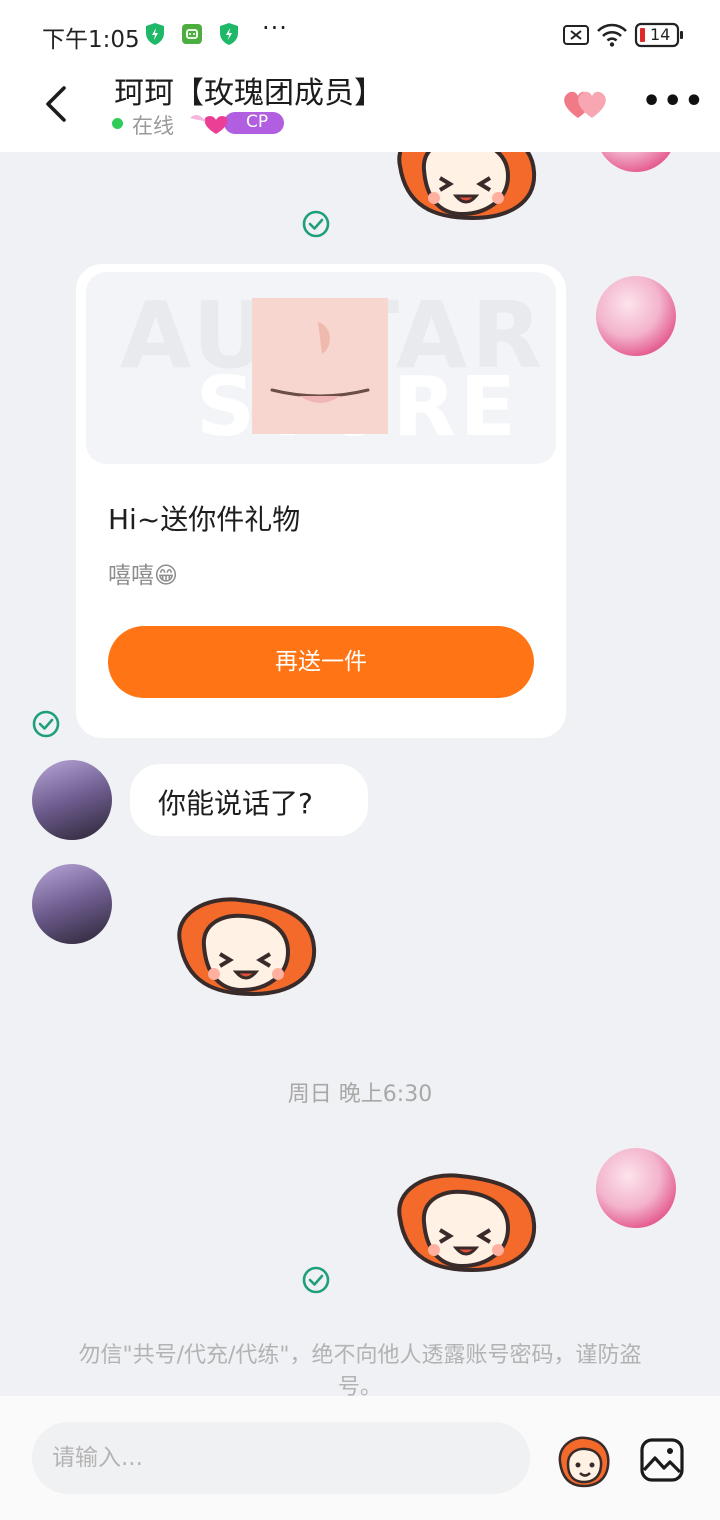  Describe the element at coordinates (237, 124) in the screenshot. I see `cp-badge` at that location.